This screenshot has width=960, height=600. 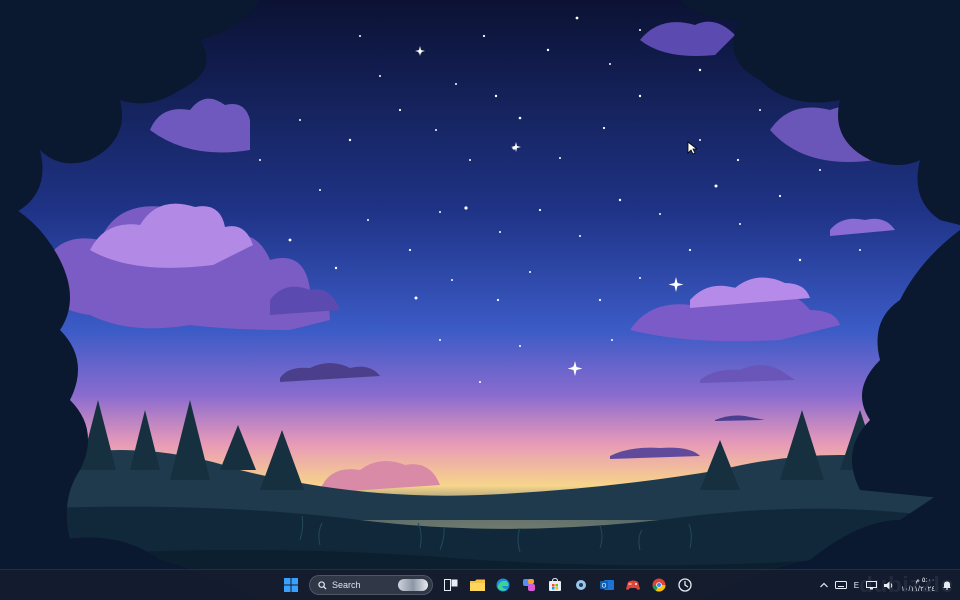 I want to click on show-hidden-icons-button, so click(x=823, y=585).